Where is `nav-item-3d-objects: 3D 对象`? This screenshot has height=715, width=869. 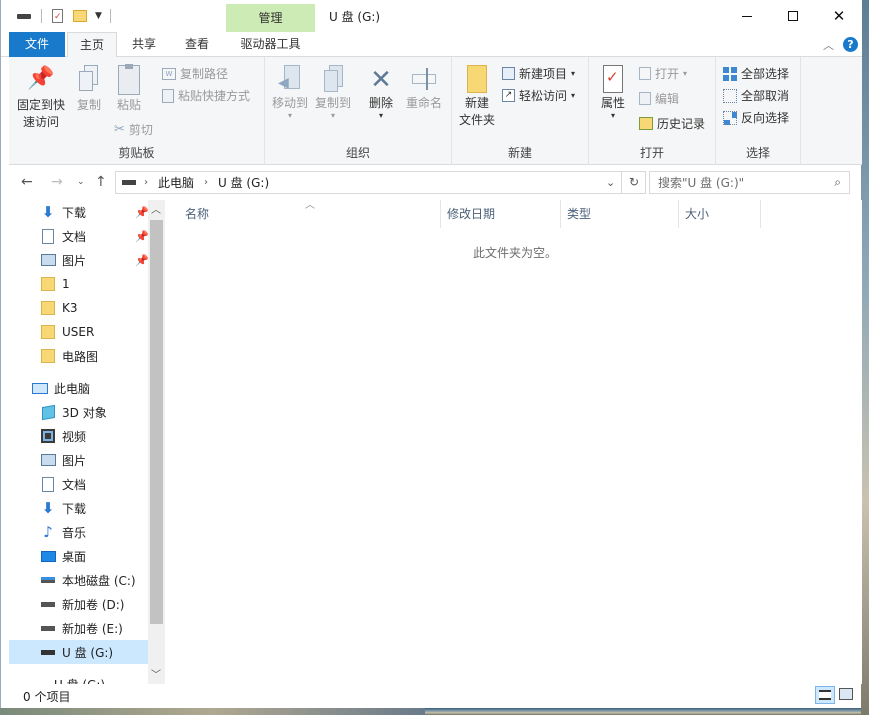
nav-item-3d-objects: 3D 对象 is located at coordinates (79, 412).